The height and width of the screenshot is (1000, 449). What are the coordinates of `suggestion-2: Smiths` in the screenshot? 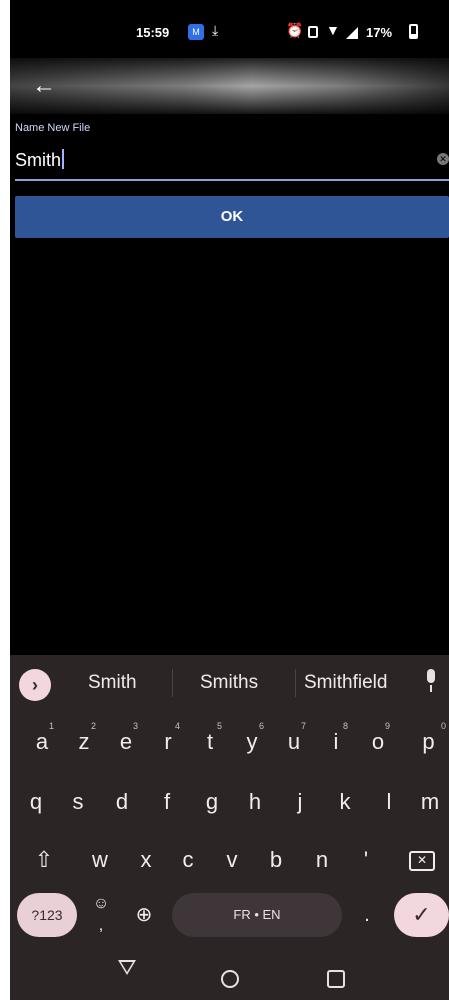 It's located at (229, 683).